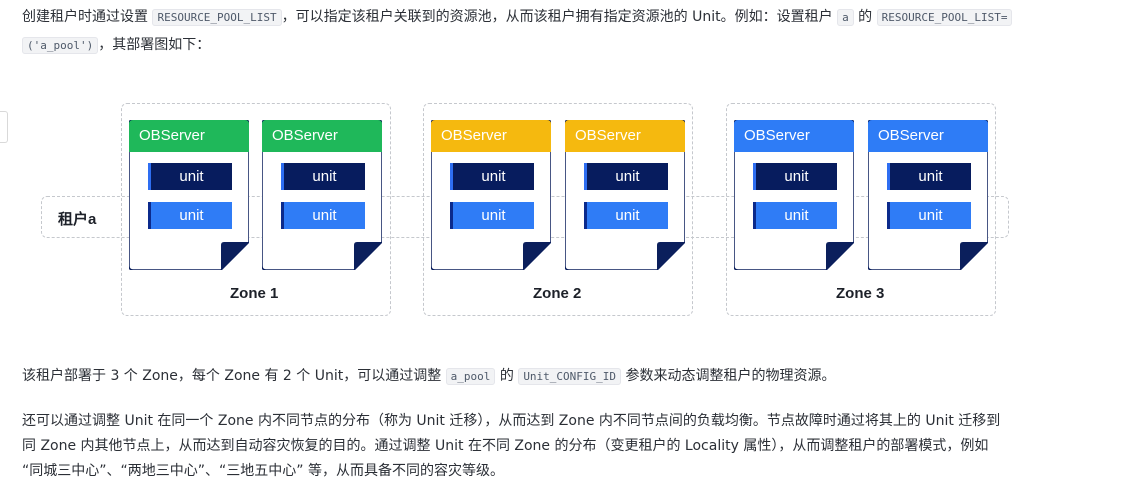 This screenshot has width=1139, height=500. What do you see at coordinates (217, 17) in the screenshot?
I see `code-resource-pool-list: RESOURCE_POOL_LIST` at bounding box center [217, 17].